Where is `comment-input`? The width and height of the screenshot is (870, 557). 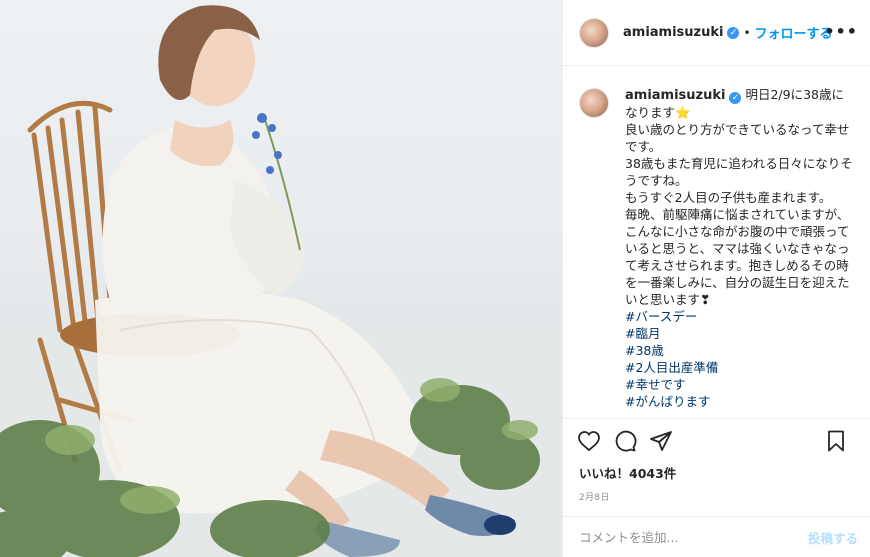 comment-input is located at coordinates (693, 537).